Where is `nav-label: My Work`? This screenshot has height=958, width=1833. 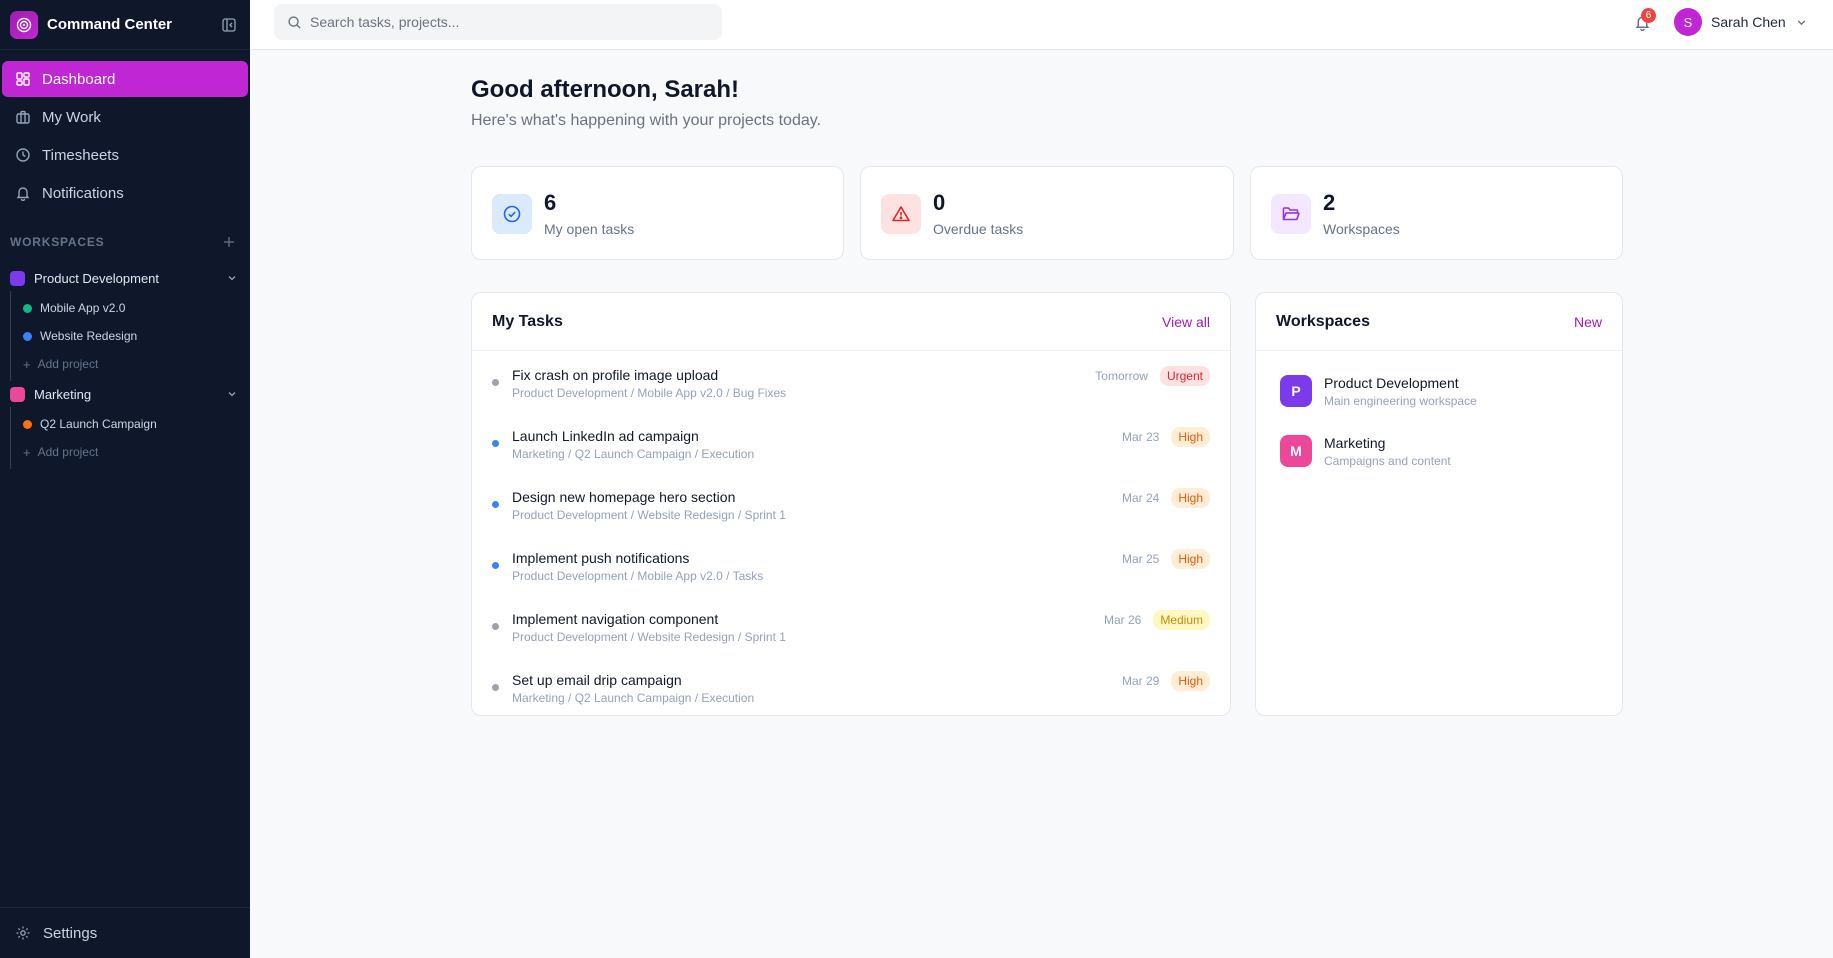 nav-label: My Work is located at coordinates (71, 117).